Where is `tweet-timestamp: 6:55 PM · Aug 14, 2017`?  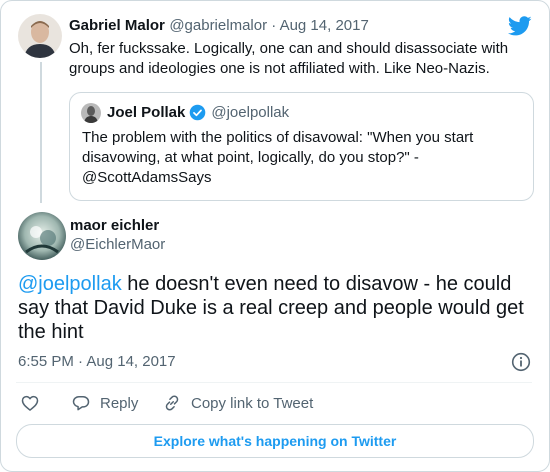
tweet-timestamp: 6:55 PM · Aug 14, 2017 is located at coordinates (97, 361).